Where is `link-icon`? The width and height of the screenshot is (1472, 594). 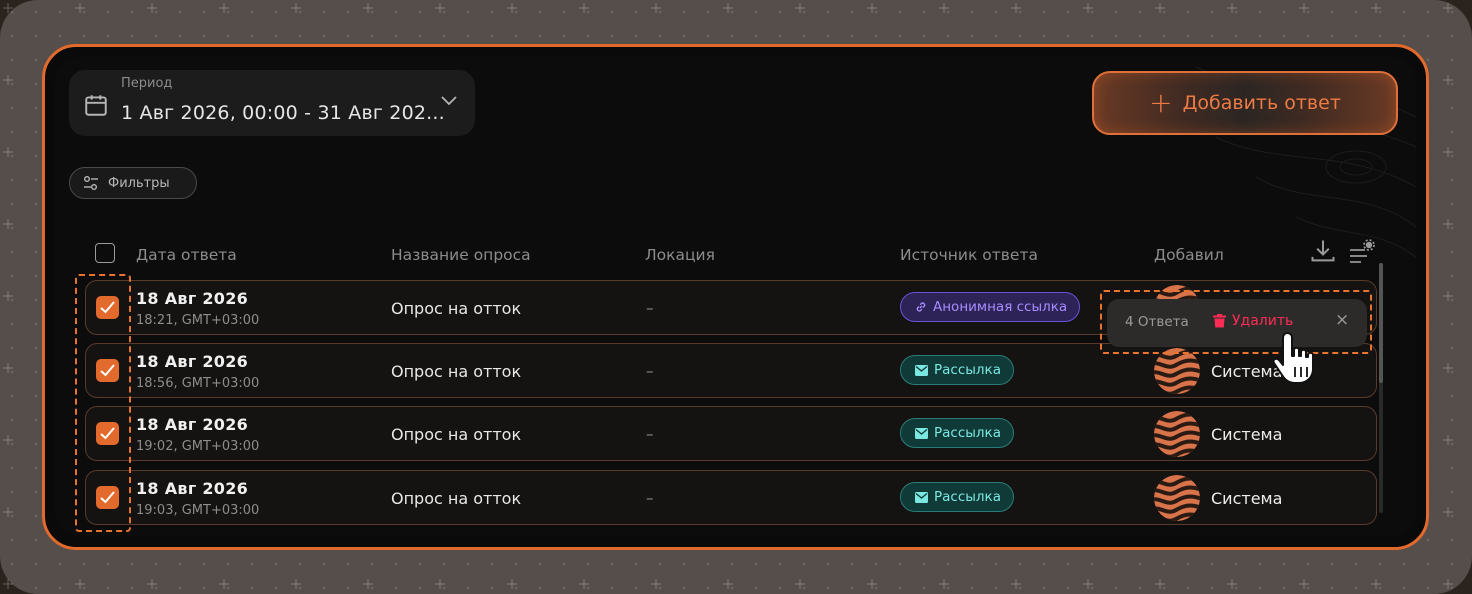
link-icon is located at coordinates (921, 307).